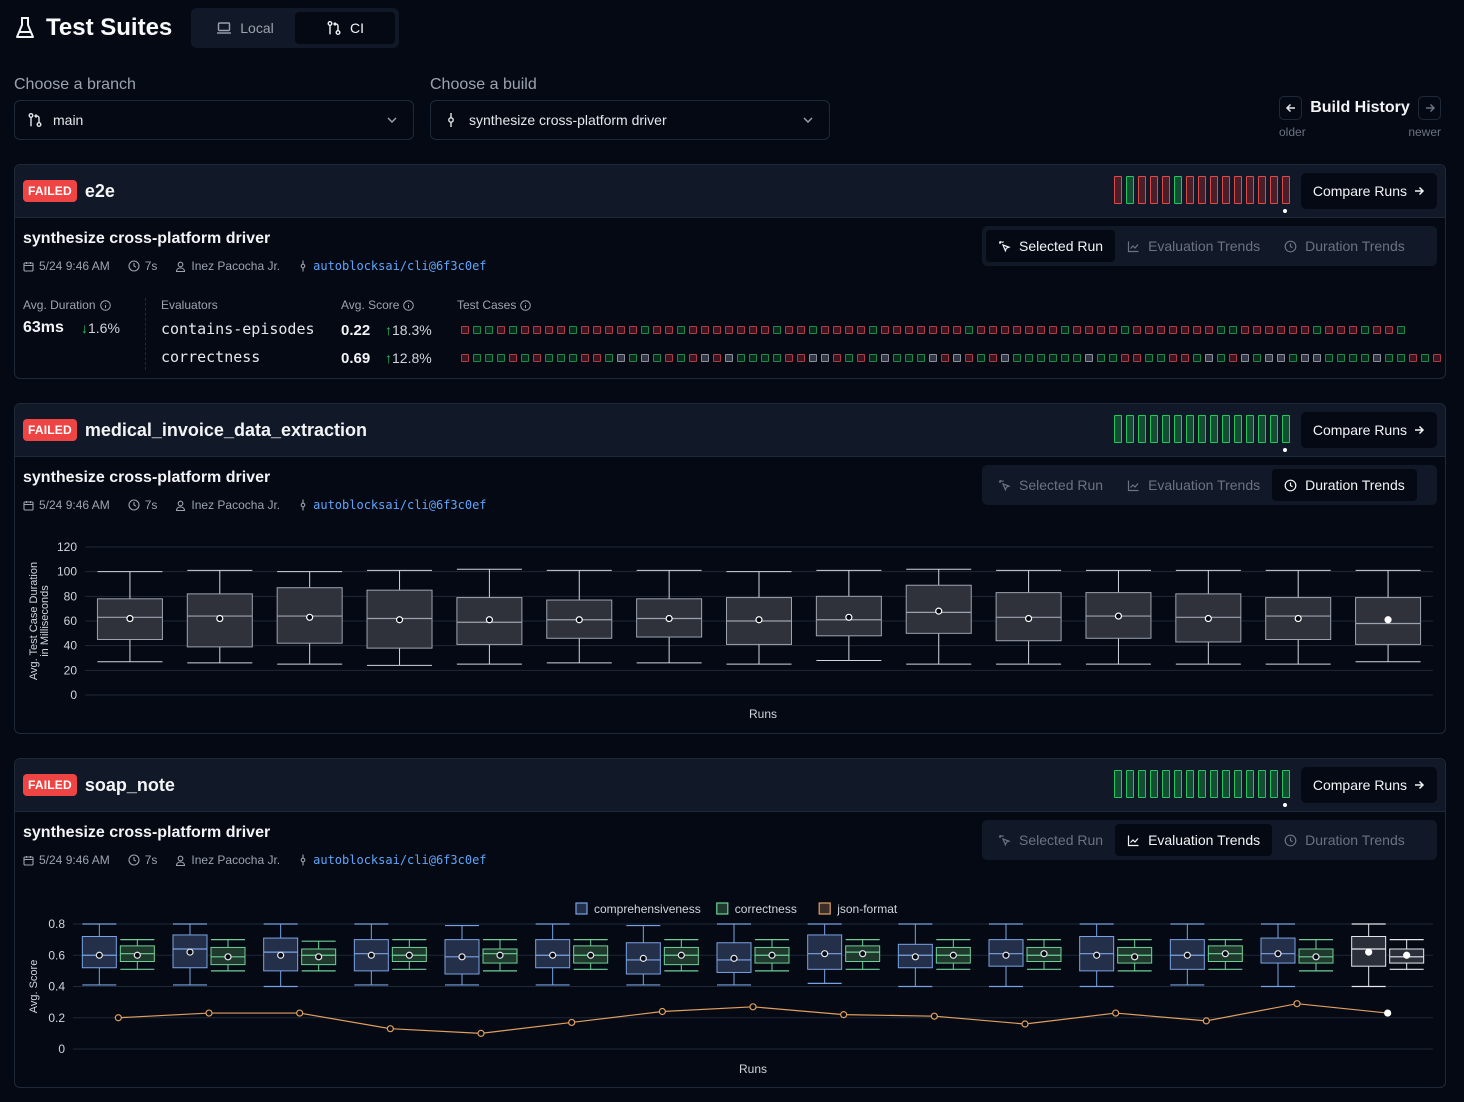  What do you see at coordinates (1193, 485) in the screenshot?
I see `tab-evaluation-trends: Evaluation Trends` at bounding box center [1193, 485].